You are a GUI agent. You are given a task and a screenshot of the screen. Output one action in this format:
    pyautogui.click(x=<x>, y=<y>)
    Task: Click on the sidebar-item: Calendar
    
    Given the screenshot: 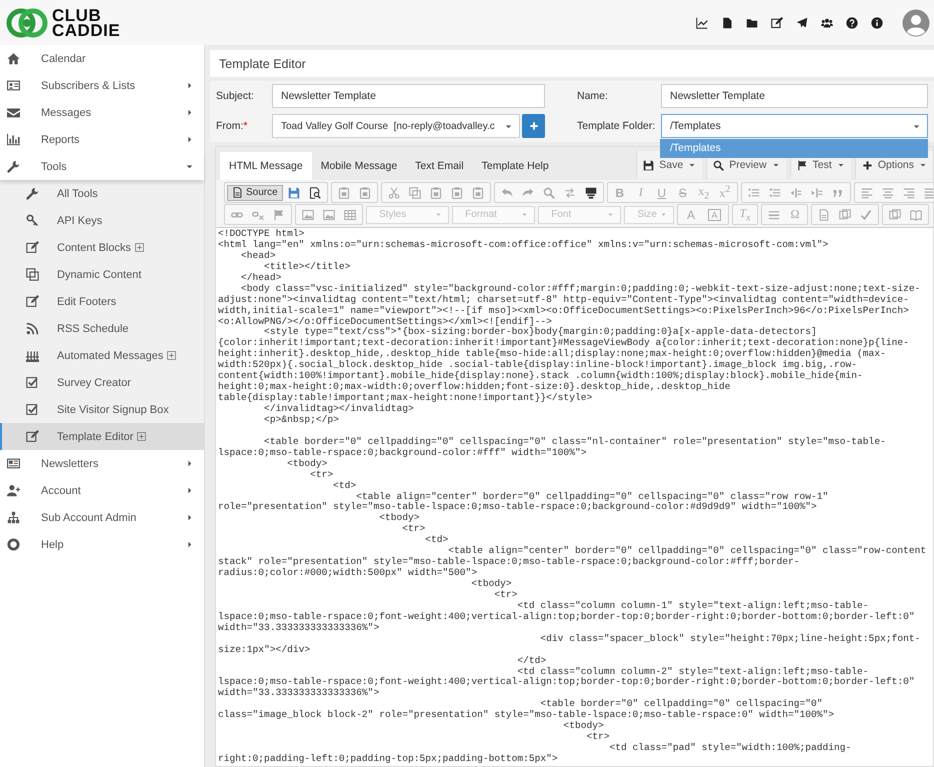 What is the action you would take?
    pyautogui.click(x=102, y=58)
    